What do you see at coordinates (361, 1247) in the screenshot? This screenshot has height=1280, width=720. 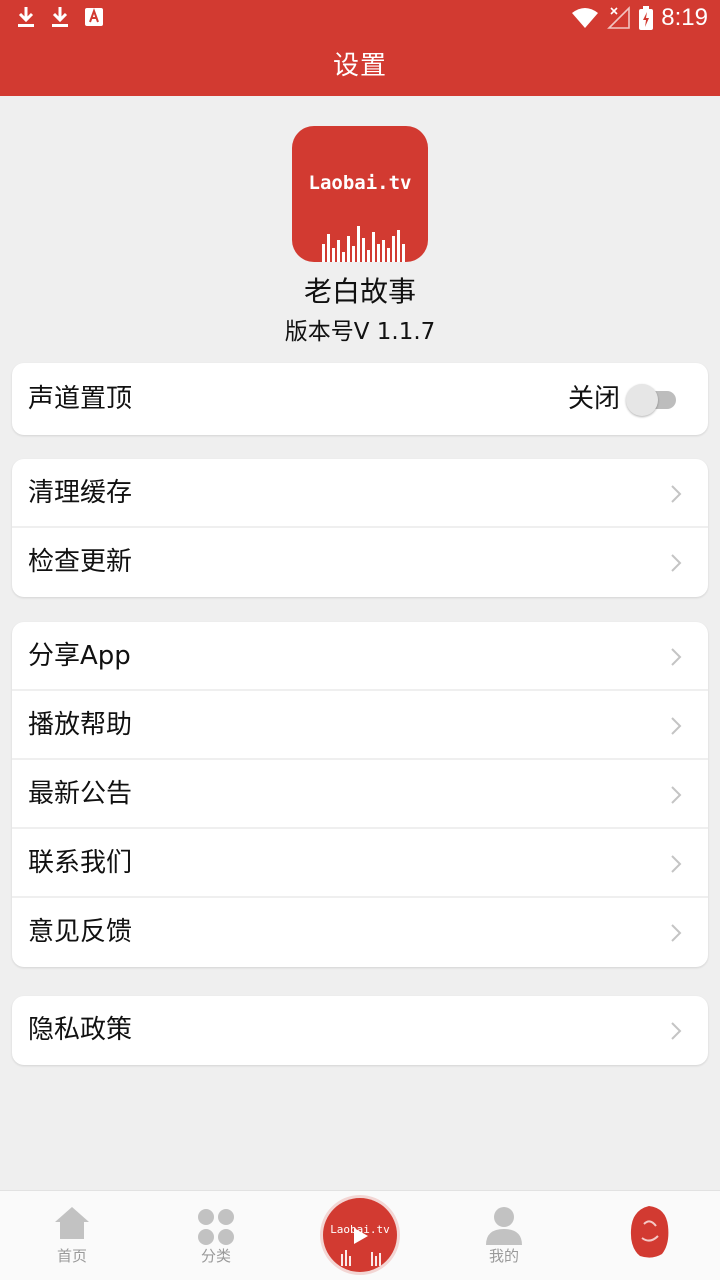 I see `play-icon` at bounding box center [361, 1247].